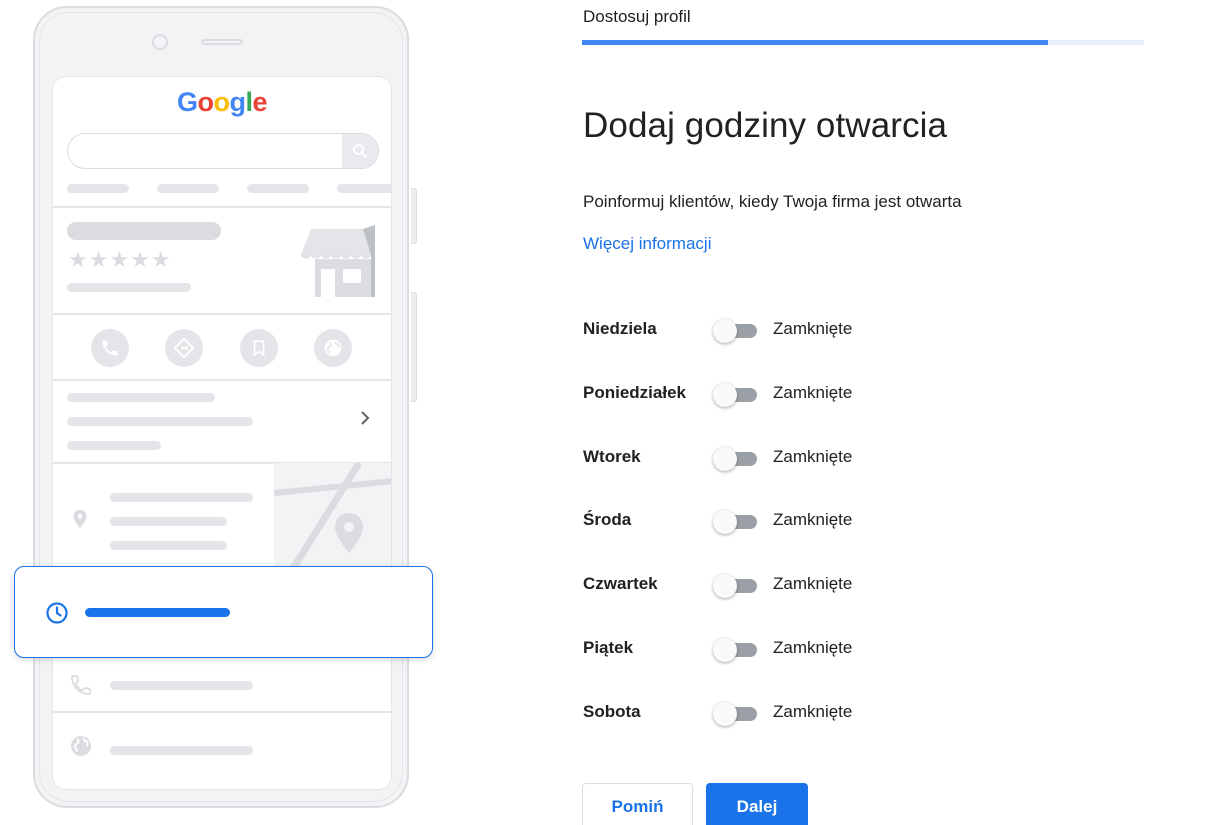  What do you see at coordinates (612, 711) in the screenshot?
I see `day-label: Sobota` at bounding box center [612, 711].